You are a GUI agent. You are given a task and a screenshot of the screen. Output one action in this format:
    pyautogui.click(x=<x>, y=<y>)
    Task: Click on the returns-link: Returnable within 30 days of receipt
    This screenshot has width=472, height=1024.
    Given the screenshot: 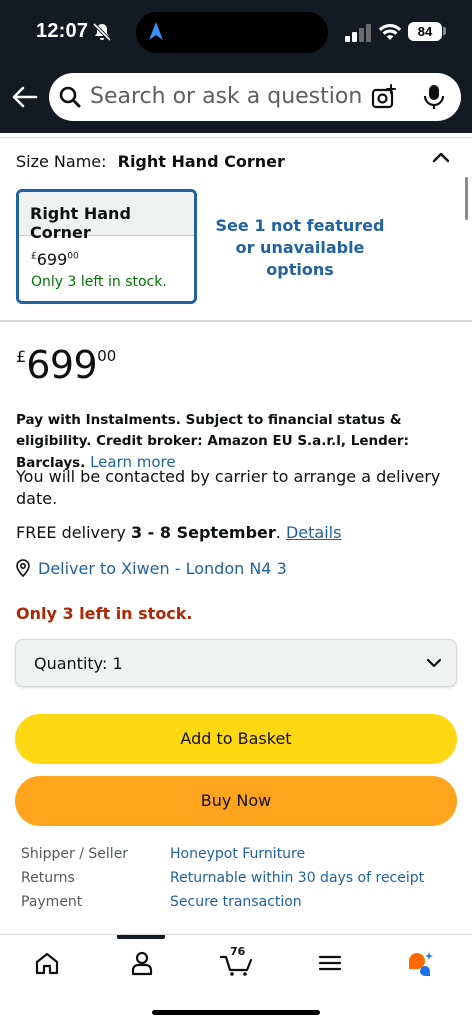 What is the action you would take?
    pyautogui.click(x=297, y=878)
    